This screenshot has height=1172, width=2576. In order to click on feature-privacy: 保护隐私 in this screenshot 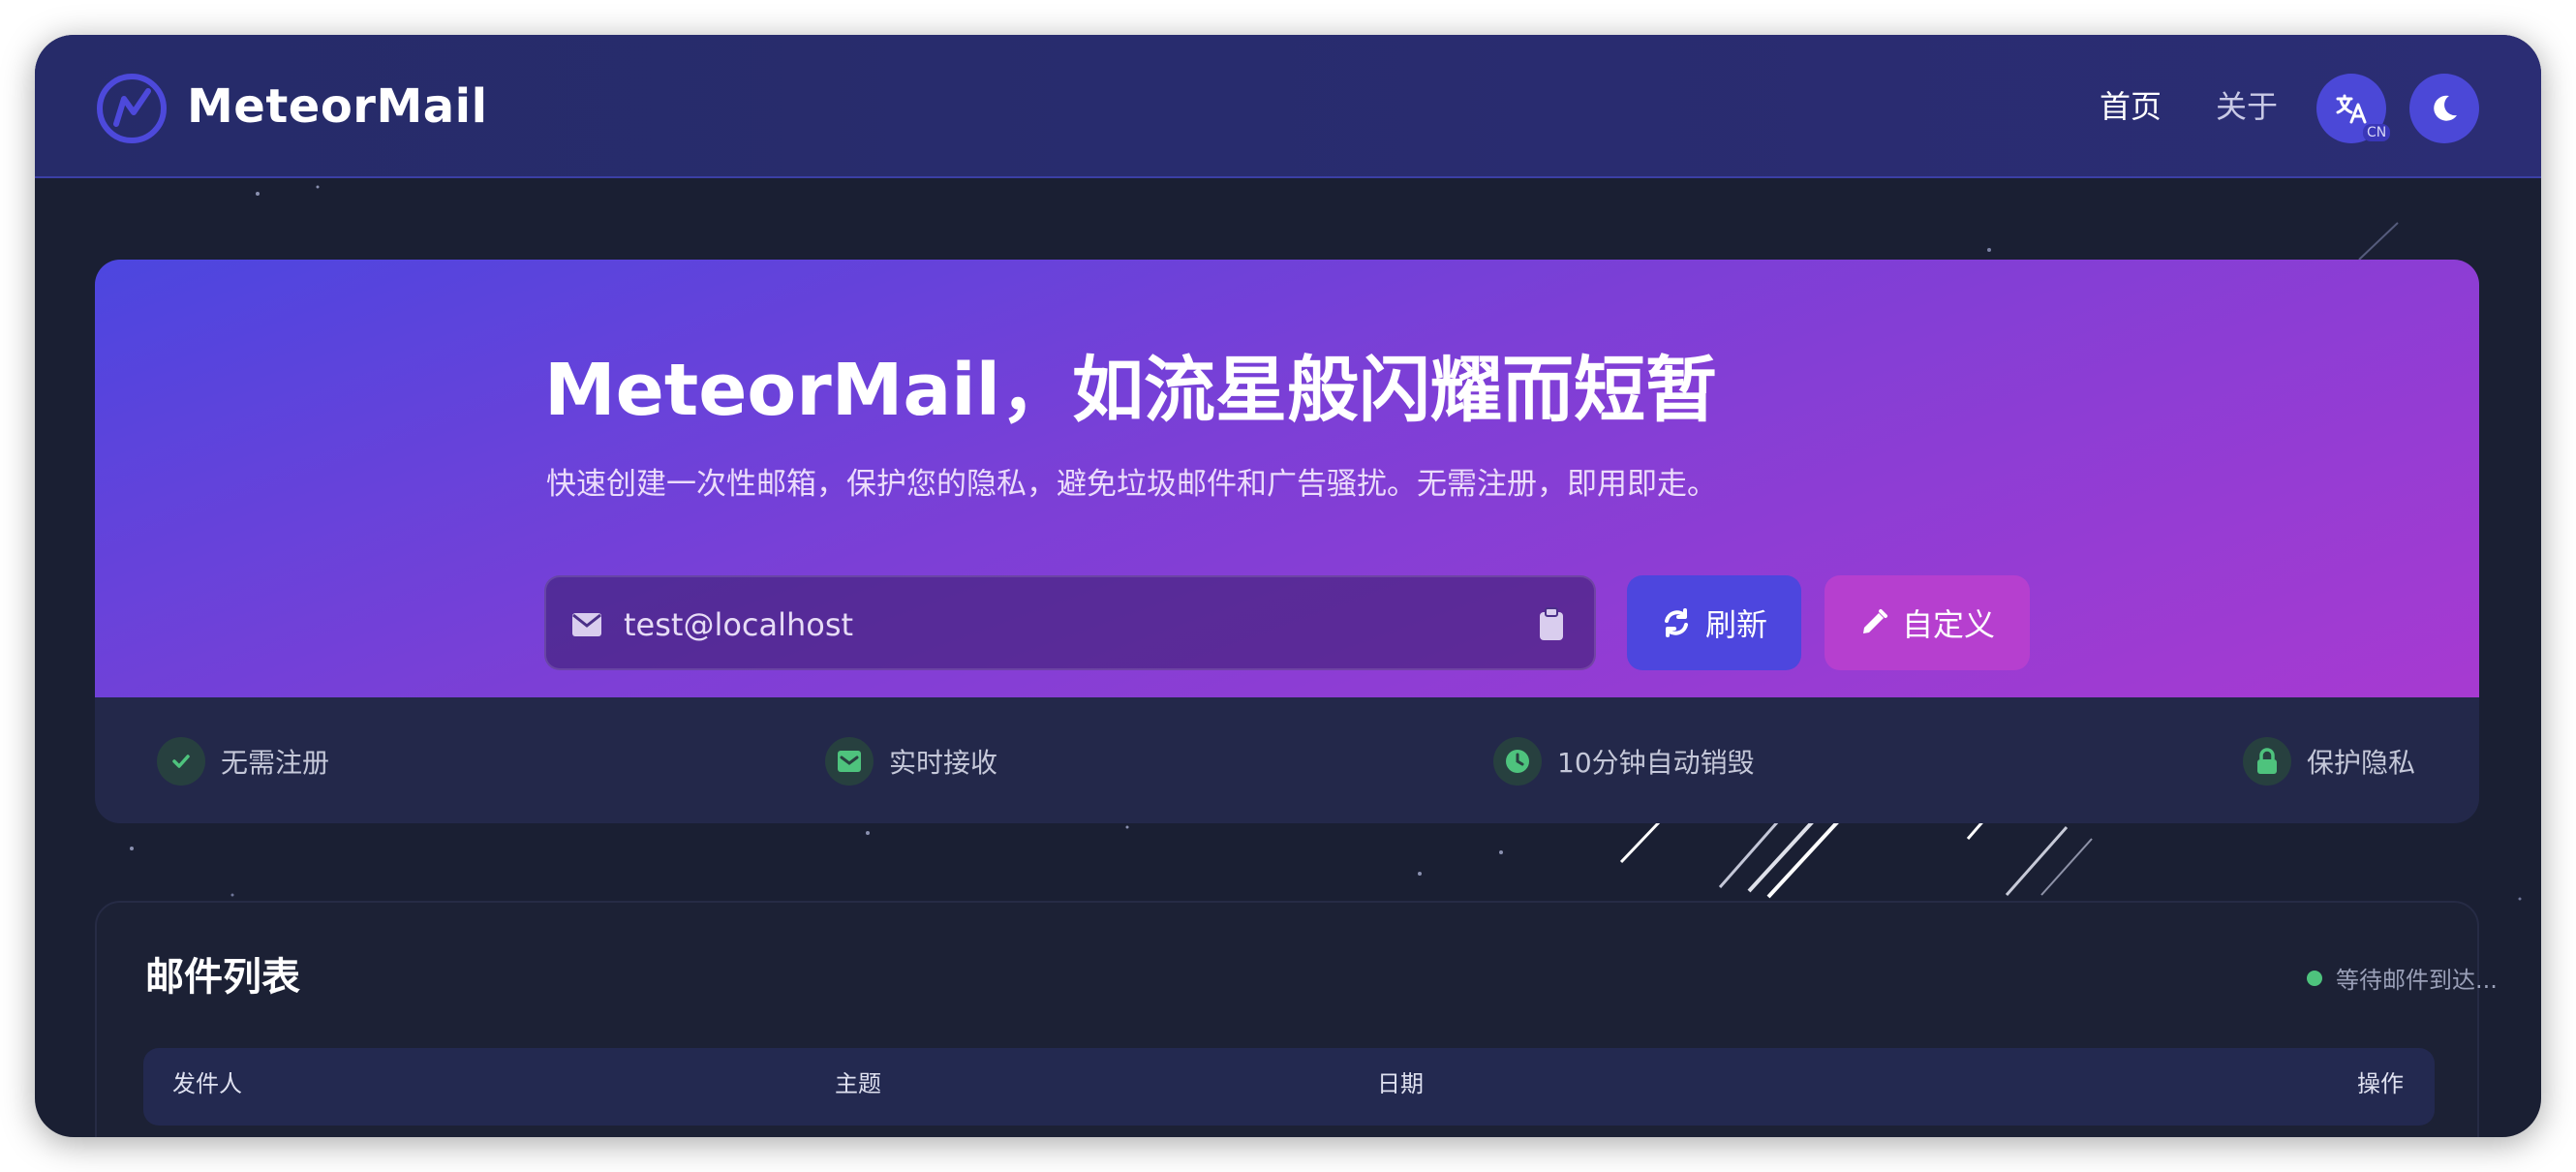, I will do `click(2329, 761)`.